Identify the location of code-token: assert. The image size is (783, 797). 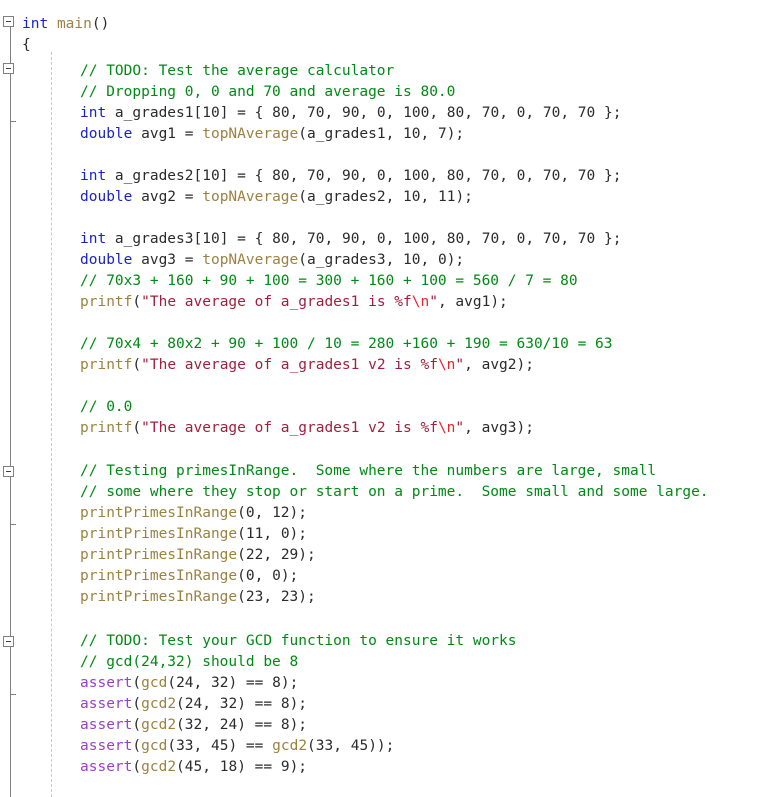
(106, 767).